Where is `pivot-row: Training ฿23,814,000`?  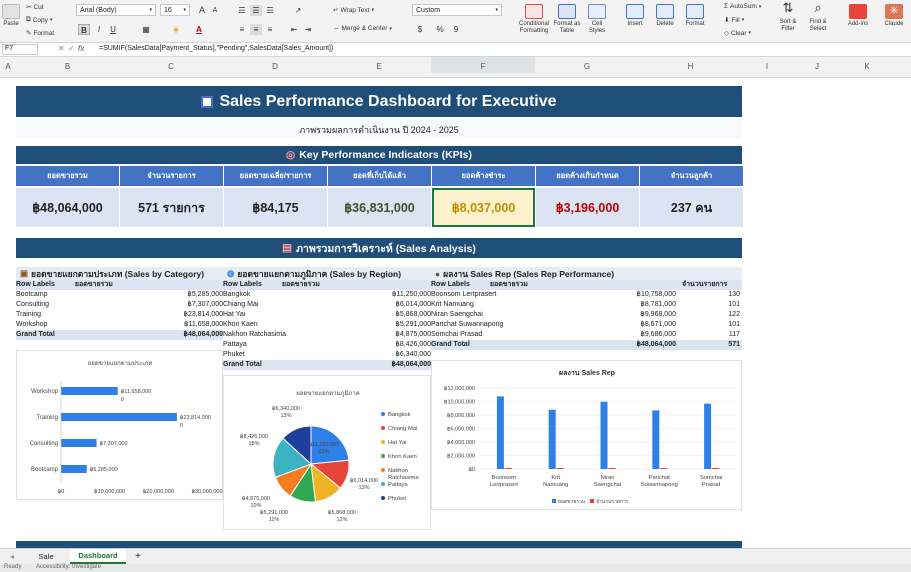
pivot-row: Training ฿23,814,000 is located at coordinates (119, 315).